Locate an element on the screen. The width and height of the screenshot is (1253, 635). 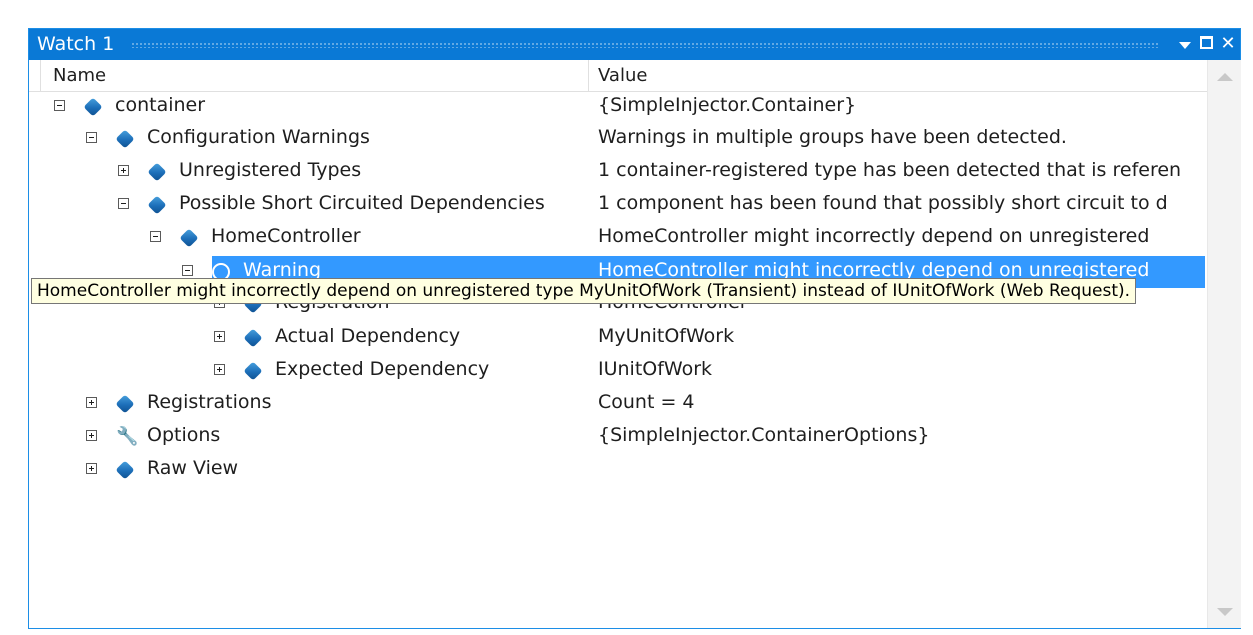
column-header-value: Value is located at coordinates (622, 75).